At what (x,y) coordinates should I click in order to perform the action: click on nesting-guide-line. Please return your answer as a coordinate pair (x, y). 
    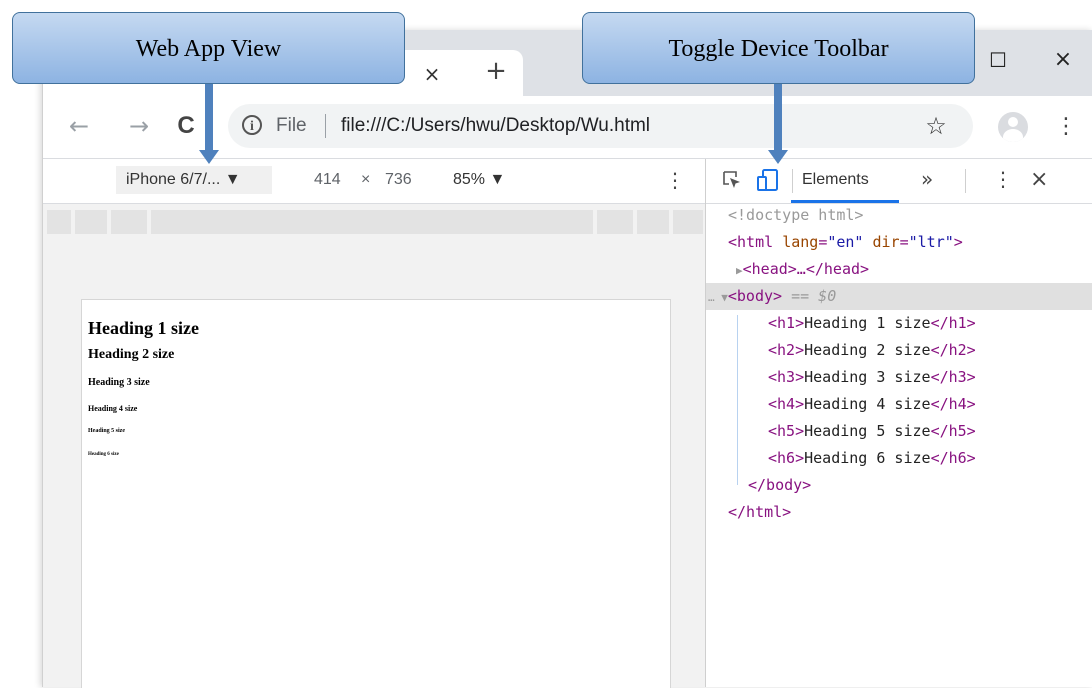
    Looking at the image, I should click on (737, 400).